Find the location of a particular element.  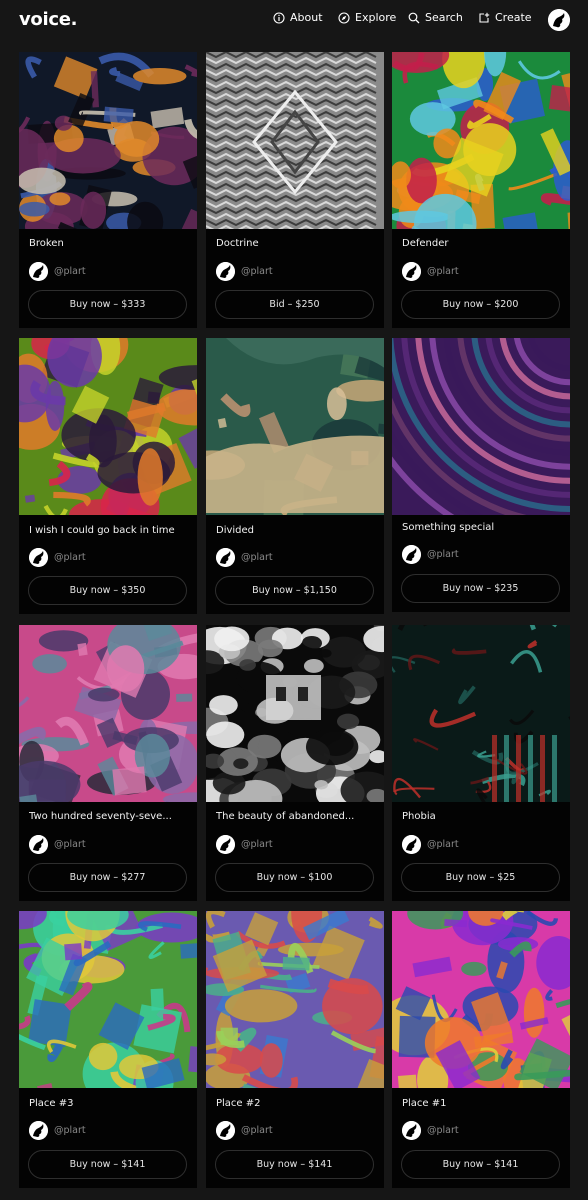

artwork-title: Doctrine is located at coordinates (291, 243).